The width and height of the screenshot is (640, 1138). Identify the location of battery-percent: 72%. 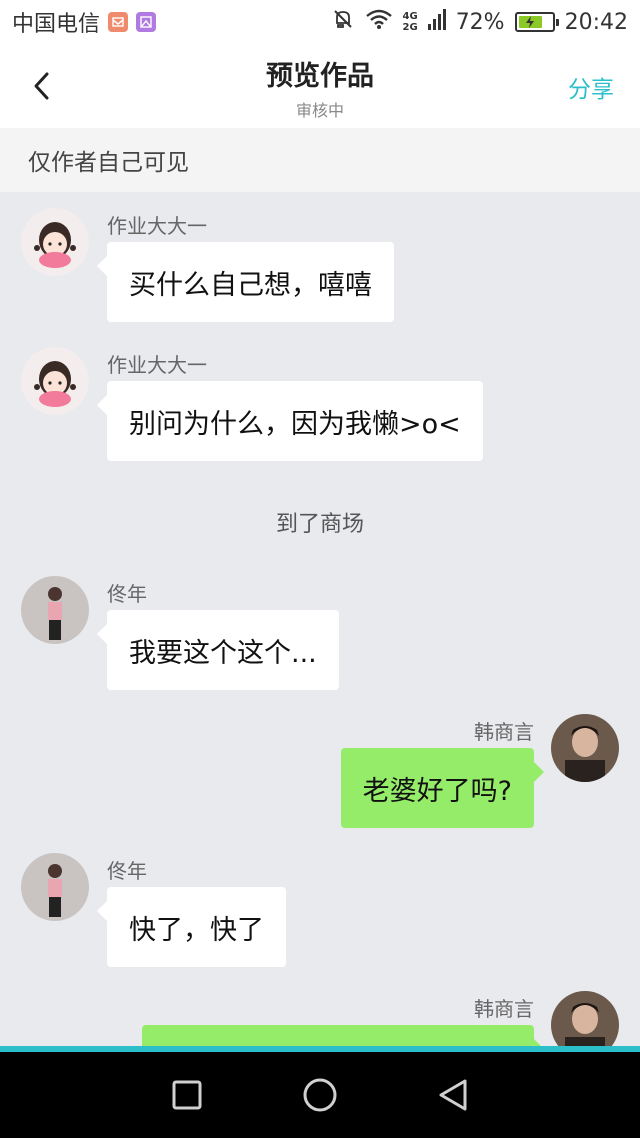
(480, 22).